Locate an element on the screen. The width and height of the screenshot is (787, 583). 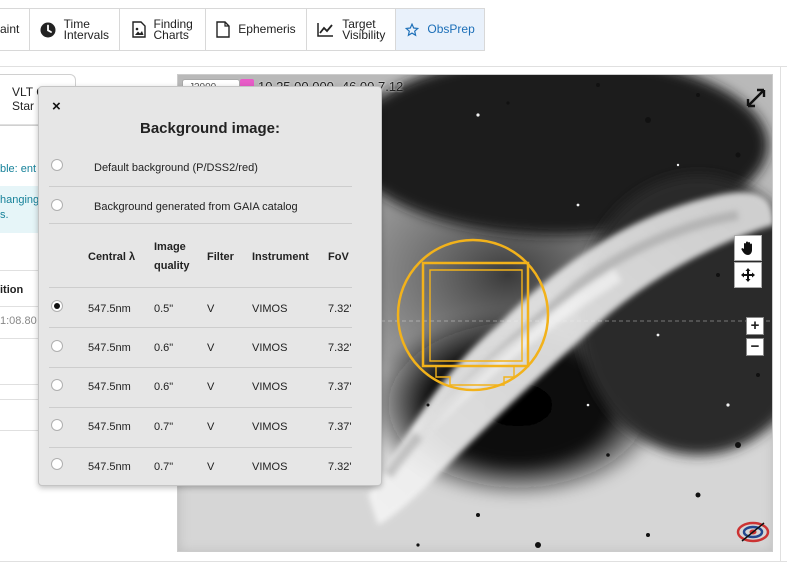
tab-time-intervals: Time Intervals is located at coordinates (75, 29).